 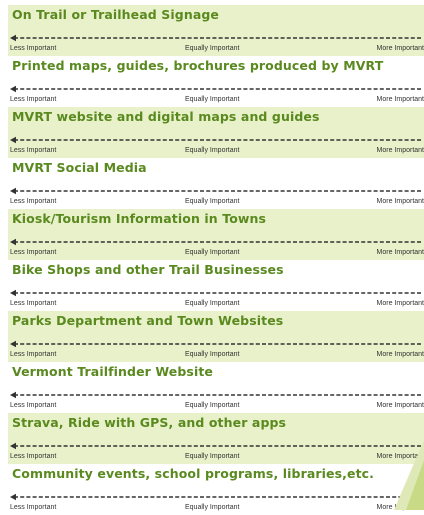 I want to click on rating-item-title: MVRT website and digital maps and guides, so click(x=166, y=116).